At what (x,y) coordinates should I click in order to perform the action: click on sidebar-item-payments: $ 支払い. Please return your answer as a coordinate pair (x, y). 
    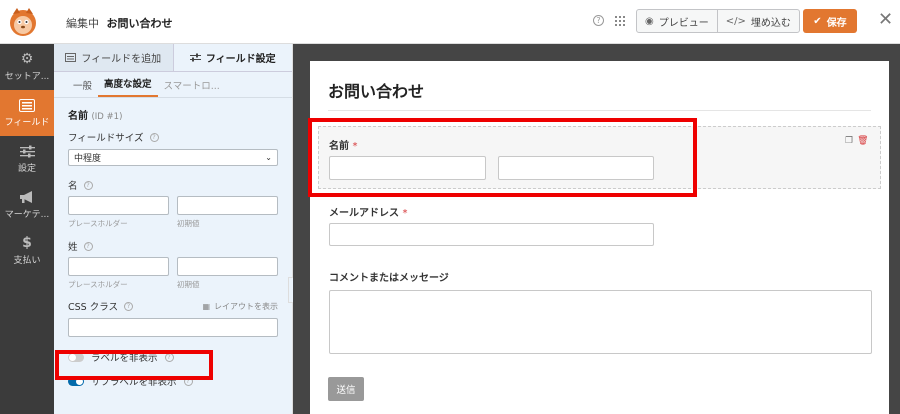
    Looking at the image, I should click on (27, 251).